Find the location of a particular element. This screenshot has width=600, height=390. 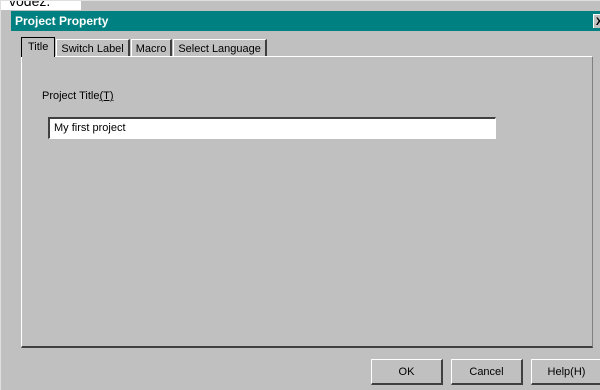

tab-strip: Title Switch Label Macro Select Language is located at coordinates (144, 47).